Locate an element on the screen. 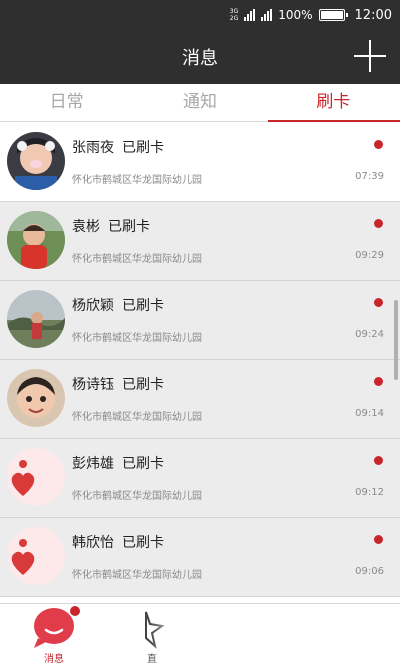  title-bar: 消息 is located at coordinates (200, 57).